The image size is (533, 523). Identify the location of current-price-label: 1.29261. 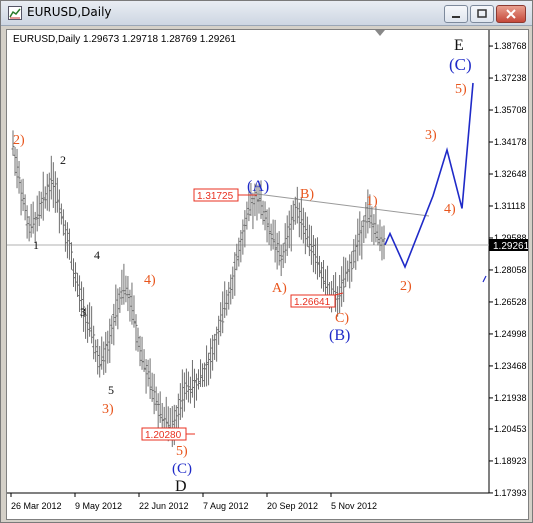
(510, 246).